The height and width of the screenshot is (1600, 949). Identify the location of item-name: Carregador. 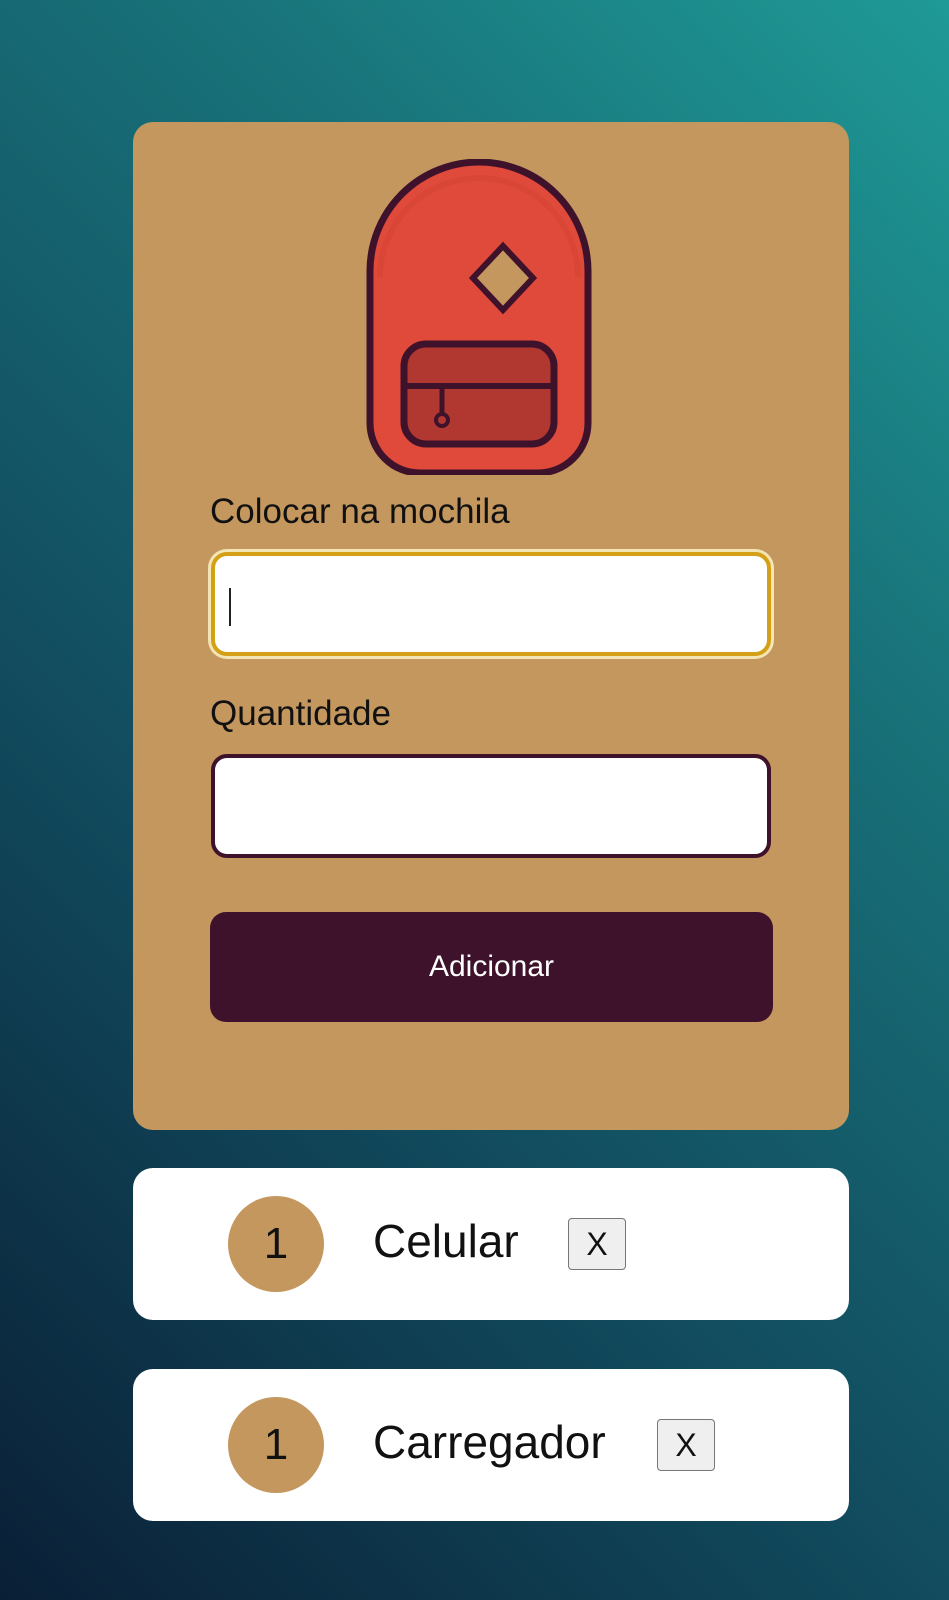
(489, 1442).